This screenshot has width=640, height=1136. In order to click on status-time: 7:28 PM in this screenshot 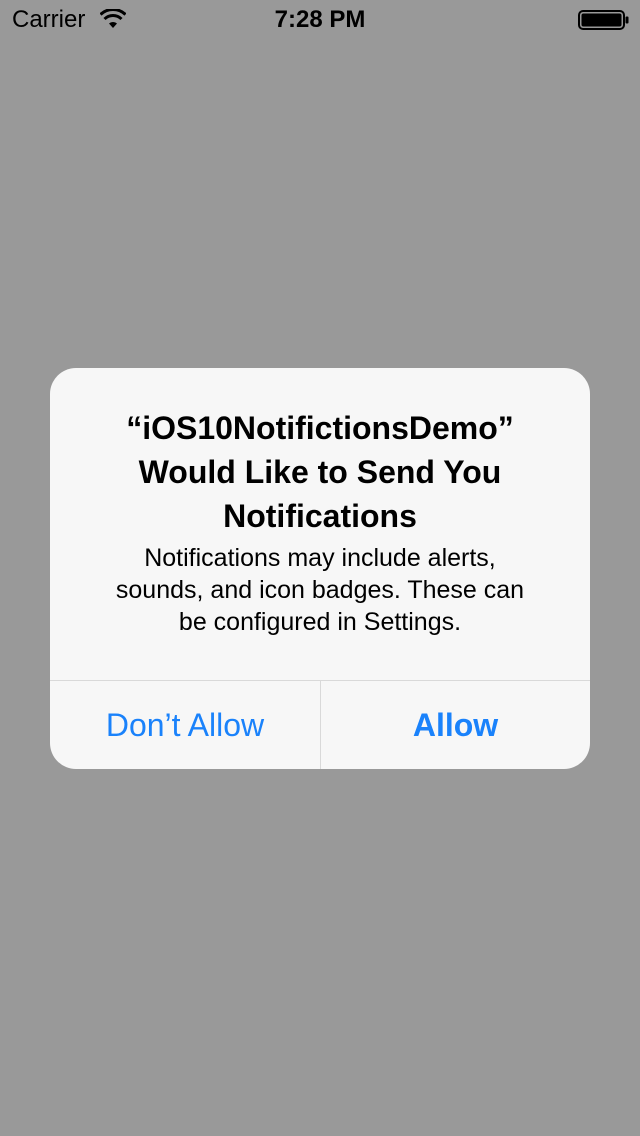, I will do `click(320, 19)`.